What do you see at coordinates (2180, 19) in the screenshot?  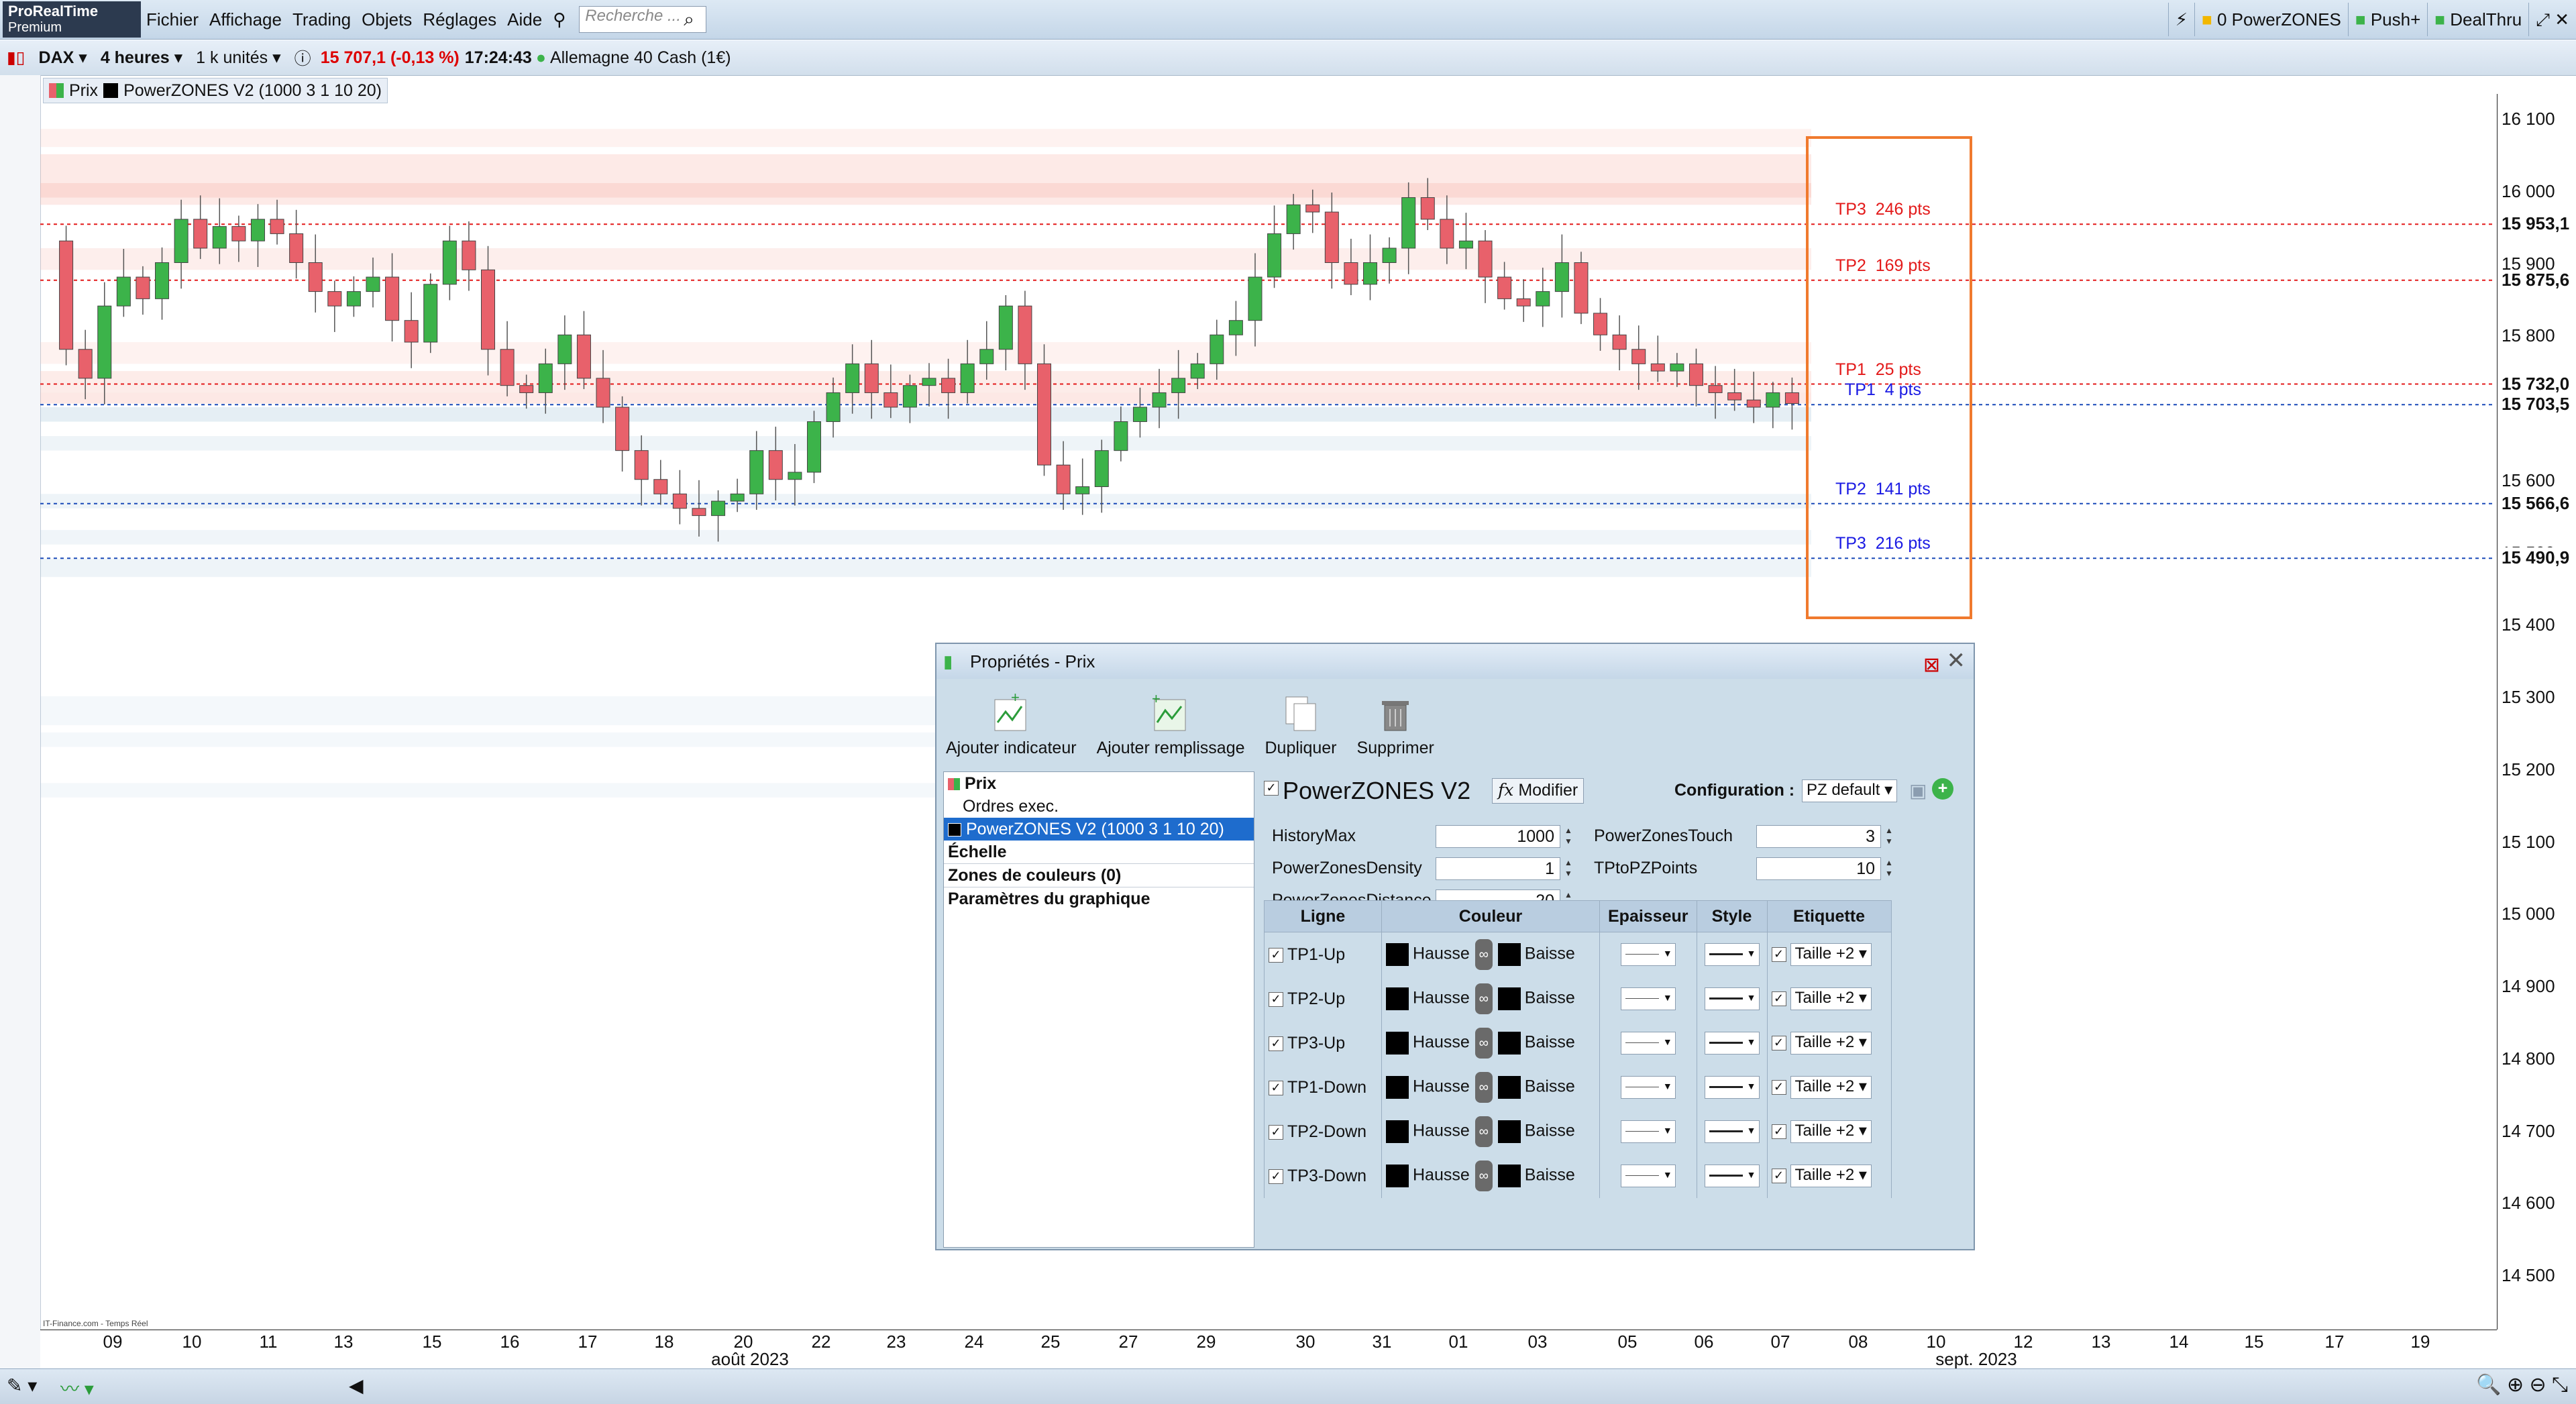 I see `indicator-icon: ⚡` at bounding box center [2180, 19].